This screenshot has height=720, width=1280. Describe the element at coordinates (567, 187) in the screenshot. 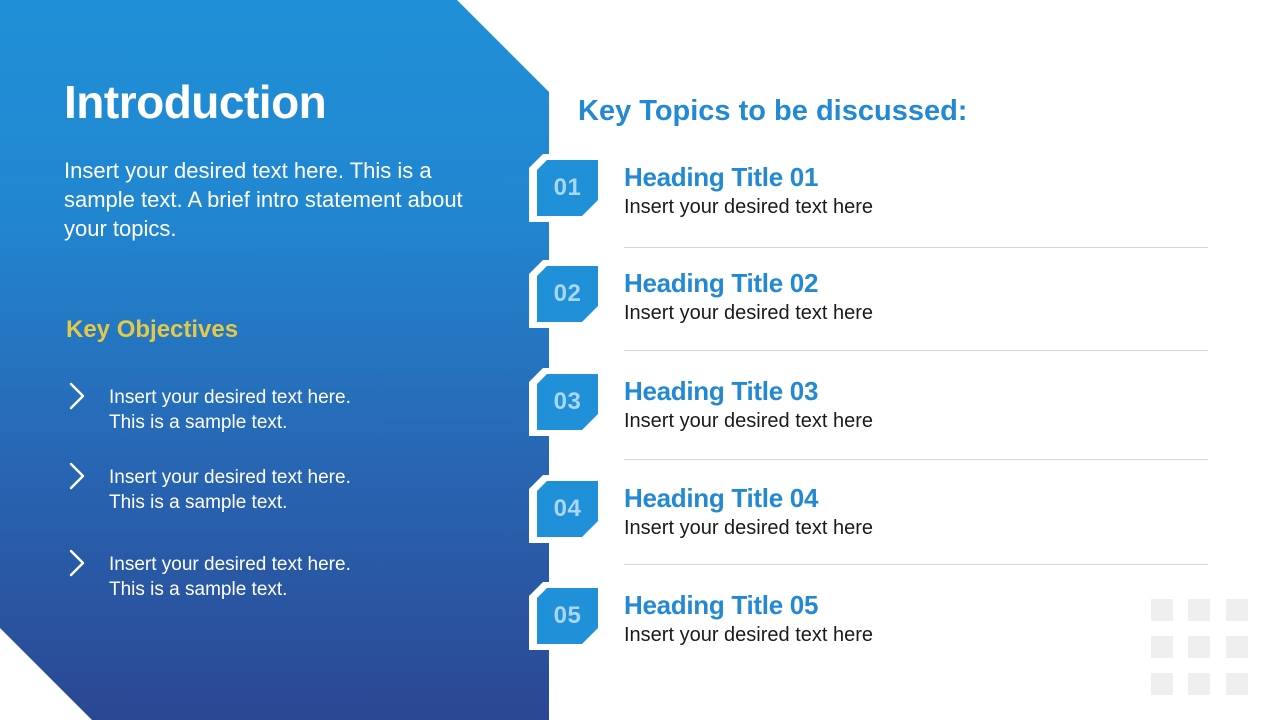

I see `badge-number: 01` at that location.